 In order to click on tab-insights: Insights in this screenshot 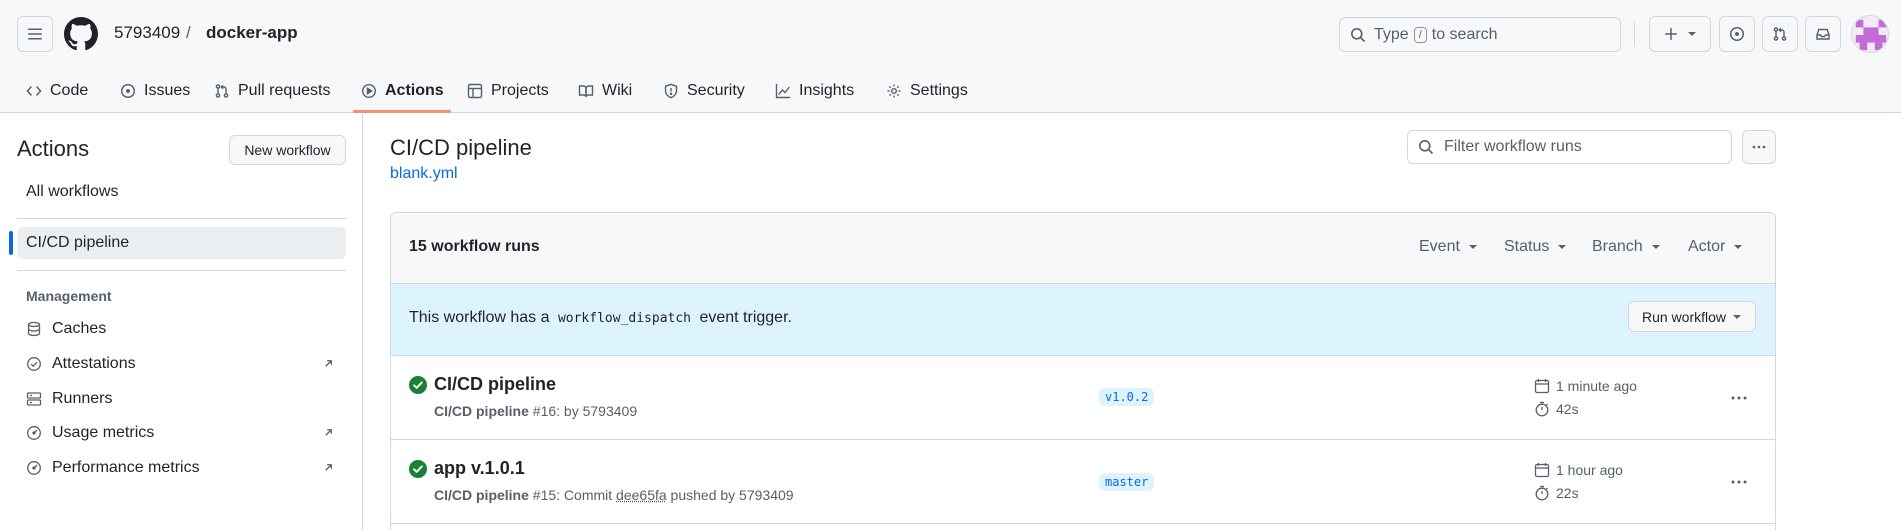, I will do `click(814, 90)`.